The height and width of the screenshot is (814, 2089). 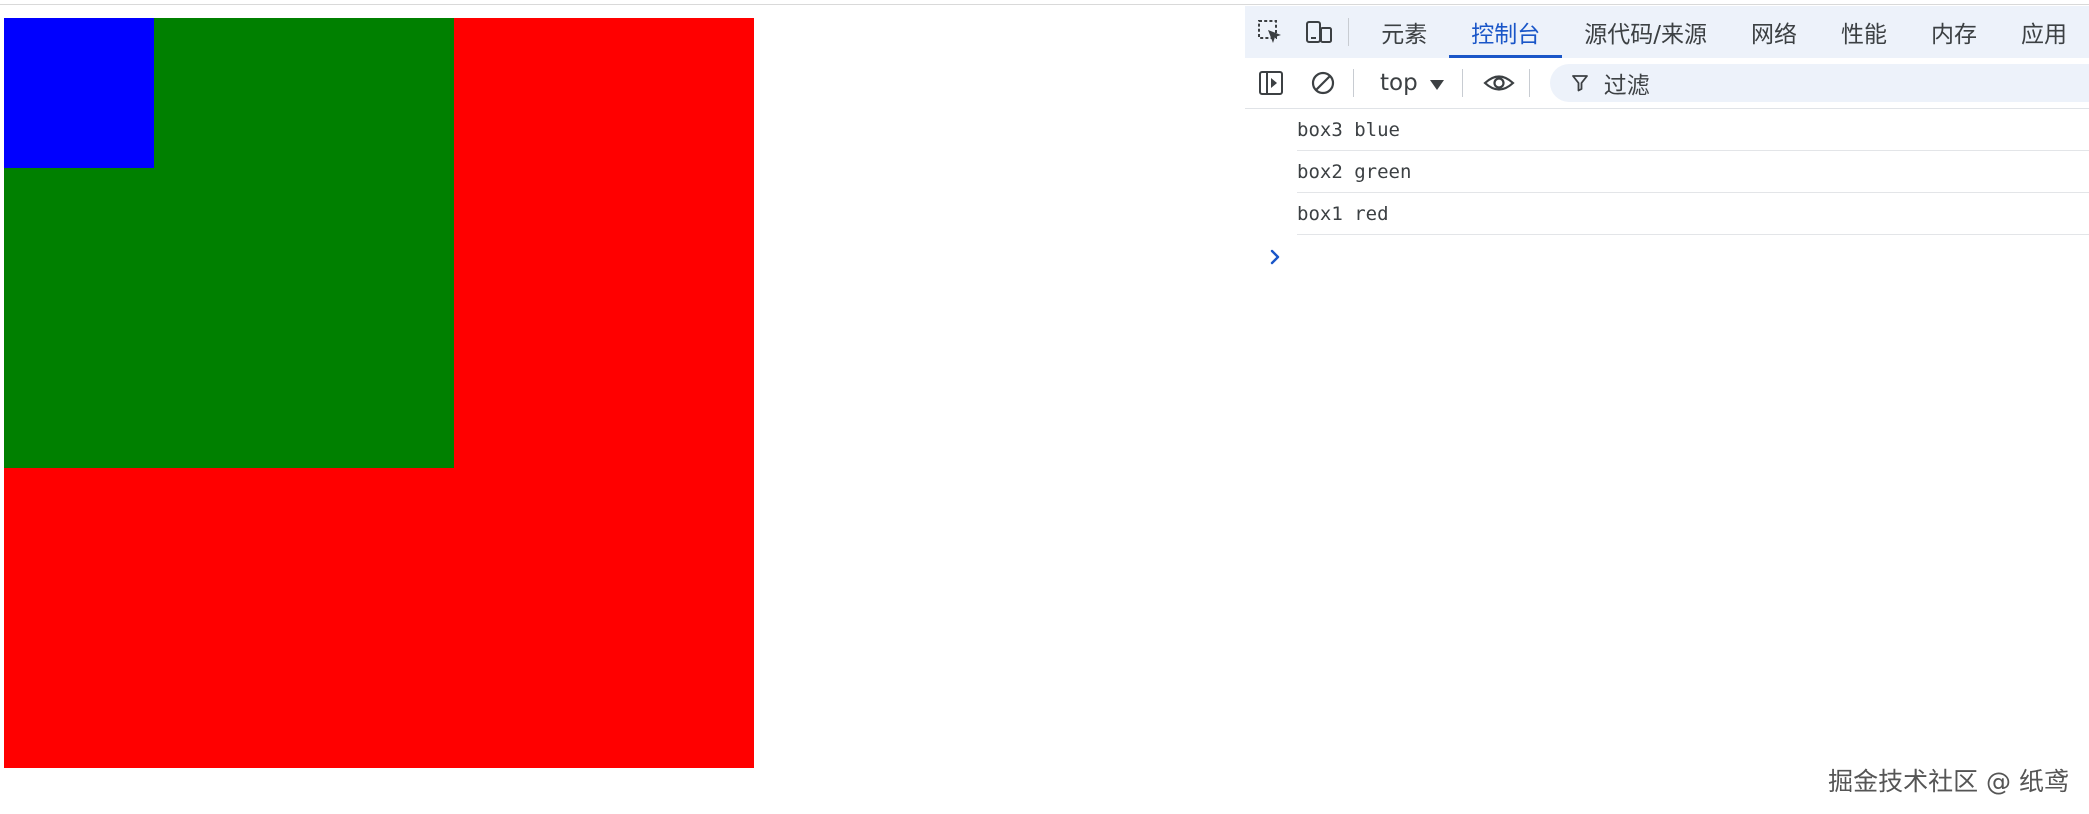 I want to click on console-message: box3 blue, so click(x=1693, y=130).